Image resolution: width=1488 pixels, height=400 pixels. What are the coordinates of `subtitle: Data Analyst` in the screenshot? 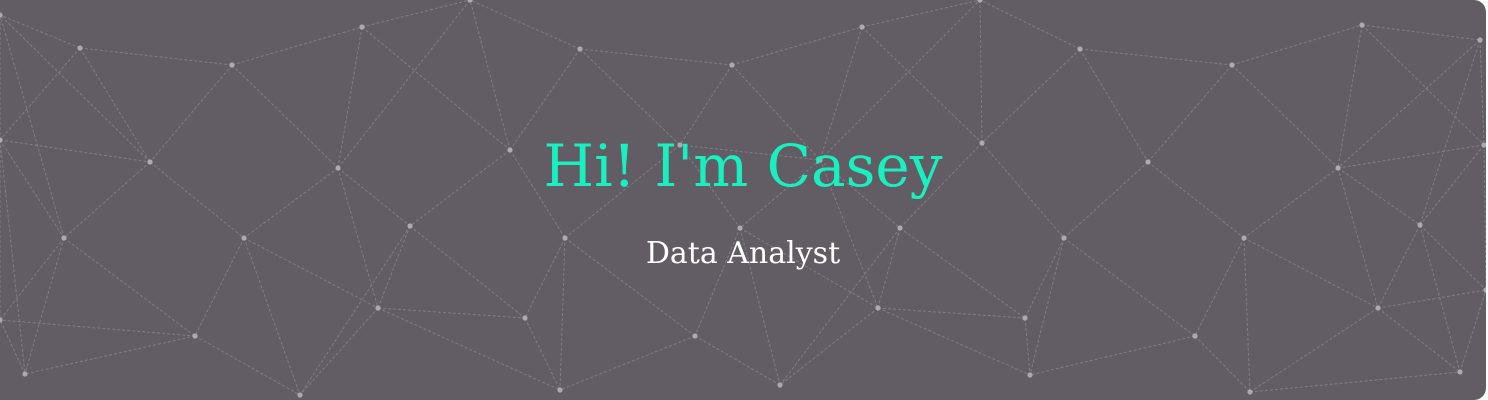 It's located at (743, 253).